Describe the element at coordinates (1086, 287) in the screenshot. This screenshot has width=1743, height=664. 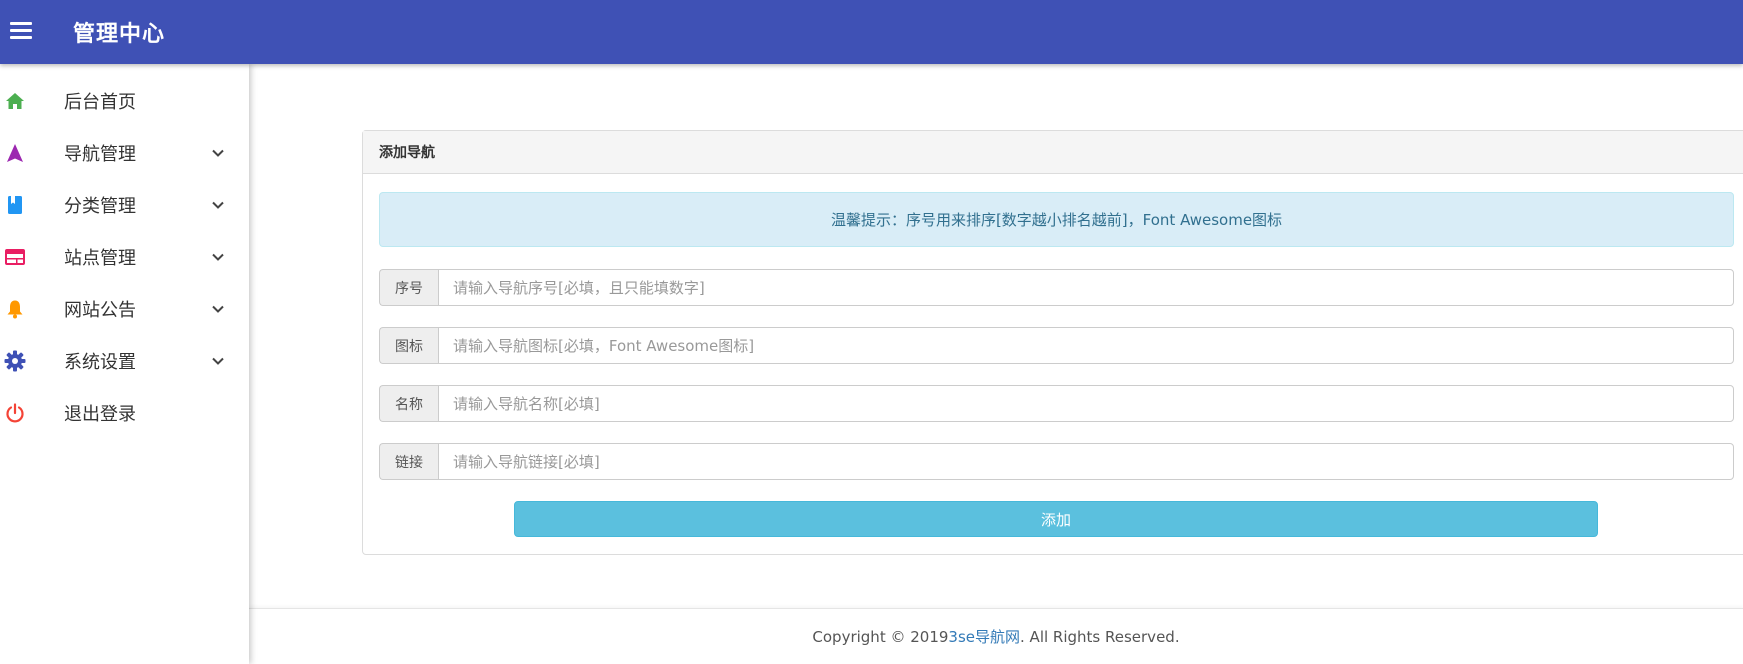
I see `order-input` at that location.